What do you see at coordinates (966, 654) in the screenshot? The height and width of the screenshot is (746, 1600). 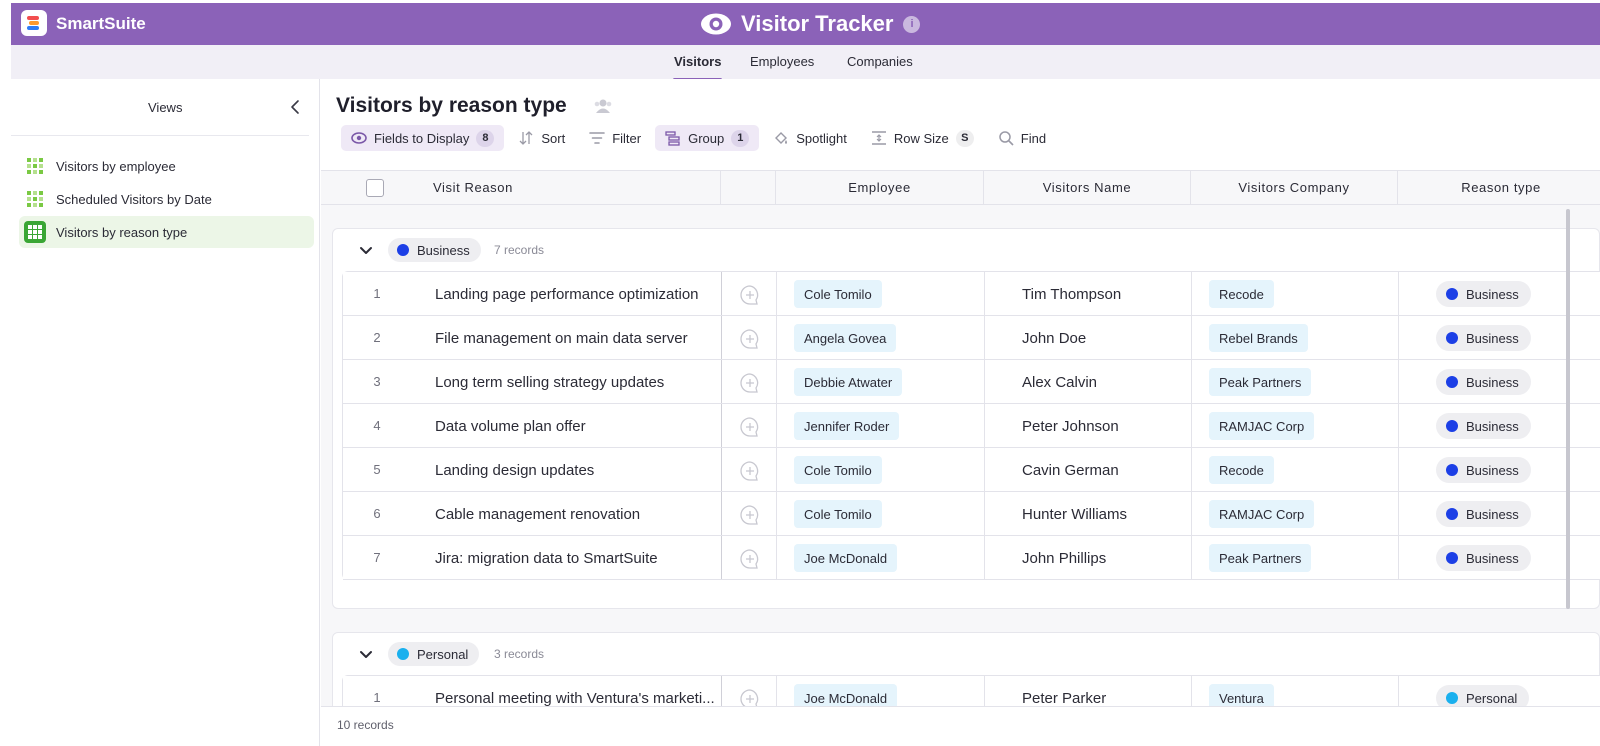 I see `group-header: Personal 3 records` at bounding box center [966, 654].